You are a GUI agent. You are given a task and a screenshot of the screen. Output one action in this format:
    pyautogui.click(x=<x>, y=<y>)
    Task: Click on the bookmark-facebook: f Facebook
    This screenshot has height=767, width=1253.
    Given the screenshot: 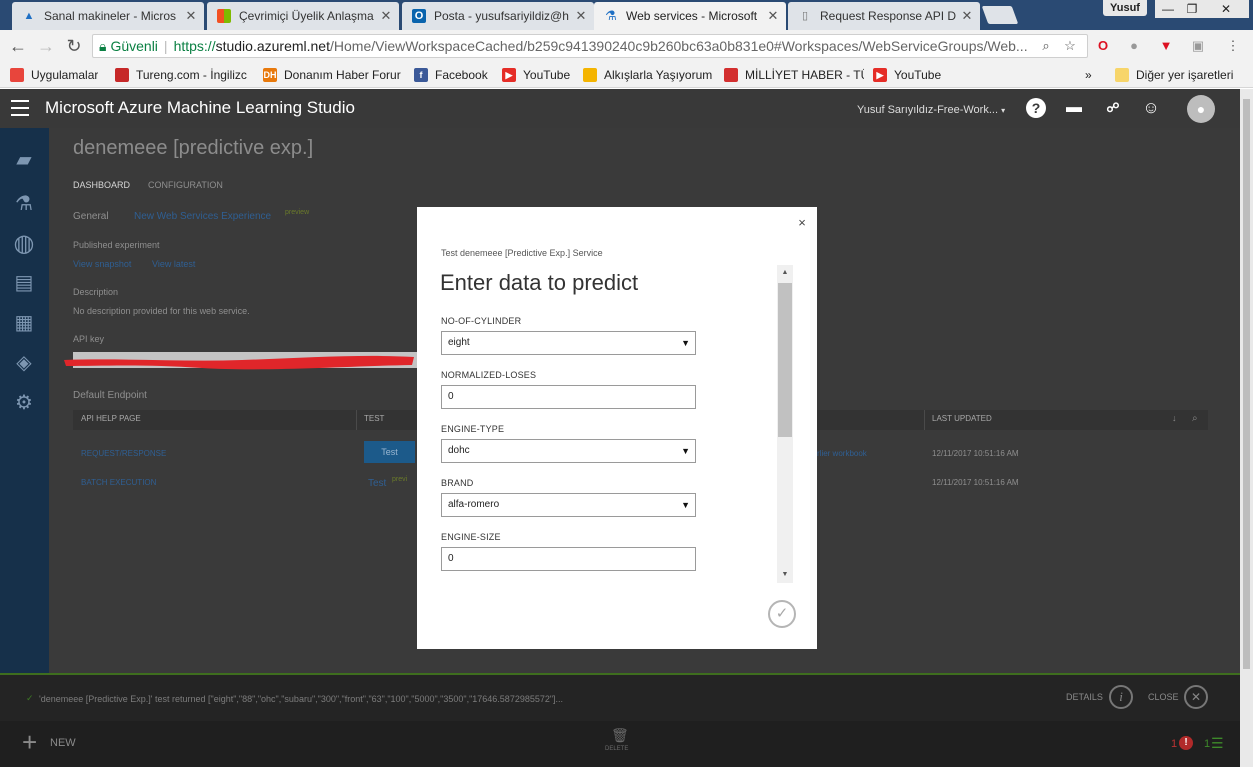 What is the action you would take?
    pyautogui.click(x=451, y=75)
    